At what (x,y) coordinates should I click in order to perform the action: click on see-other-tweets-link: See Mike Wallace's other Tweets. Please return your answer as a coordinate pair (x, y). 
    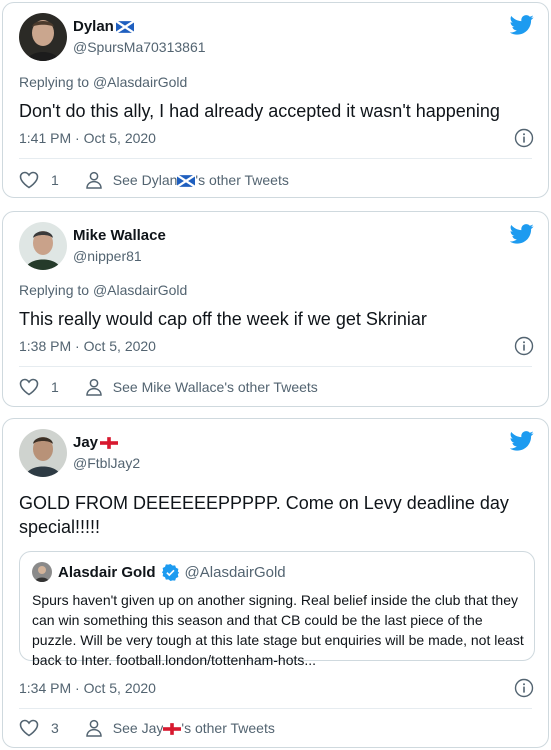
    Looking at the image, I should click on (201, 387).